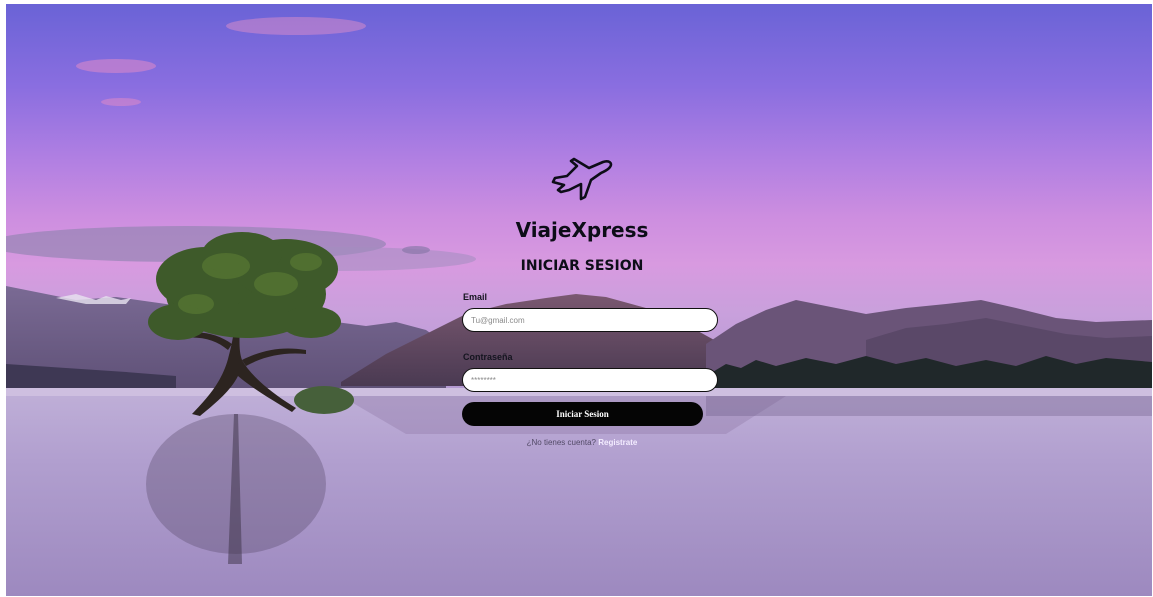 This screenshot has height=597, width=1153. Describe the element at coordinates (590, 320) in the screenshot. I see `email-input` at that location.